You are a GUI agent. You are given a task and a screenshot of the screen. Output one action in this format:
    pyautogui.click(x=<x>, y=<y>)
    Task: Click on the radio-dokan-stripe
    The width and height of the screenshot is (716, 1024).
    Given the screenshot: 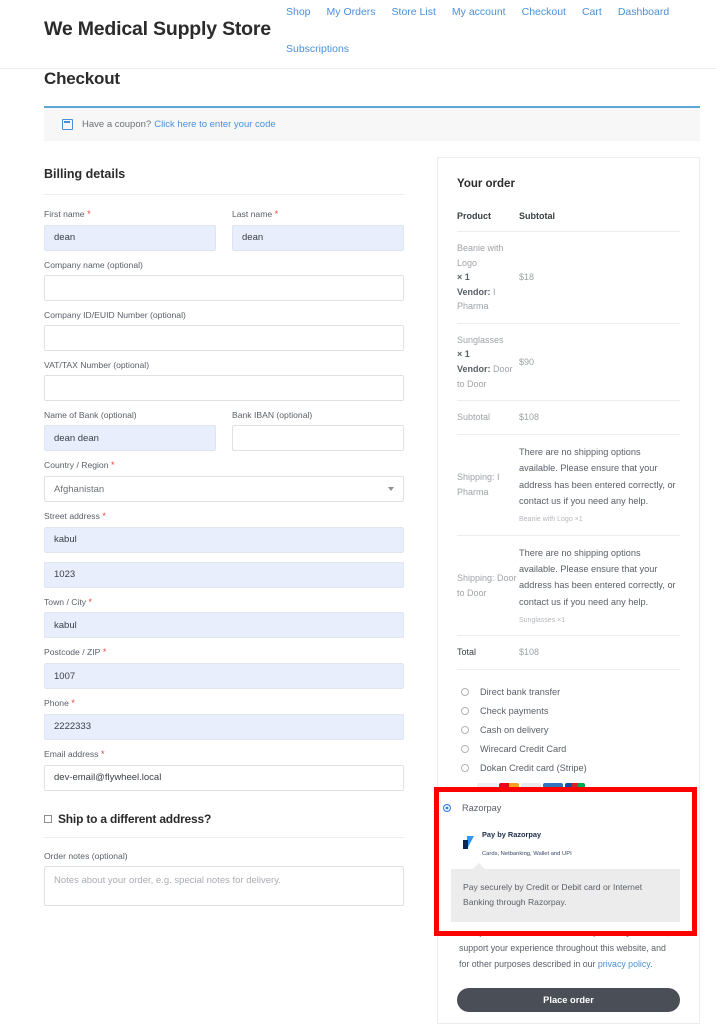 What is the action you would take?
    pyautogui.click(x=465, y=768)
    